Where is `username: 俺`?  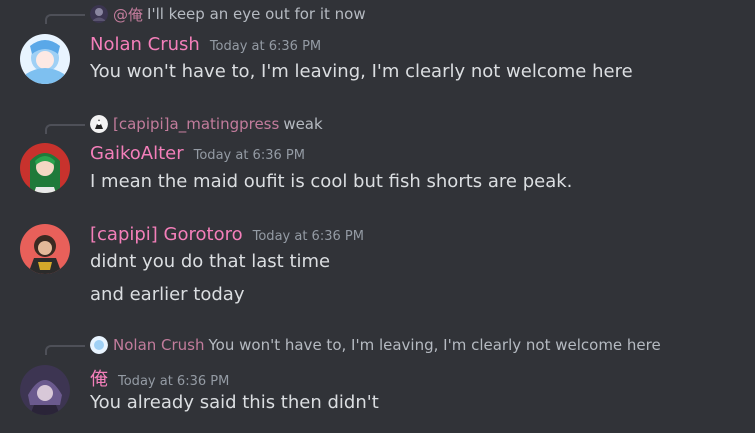
username: 俺 is located at coordinates (99, 378).